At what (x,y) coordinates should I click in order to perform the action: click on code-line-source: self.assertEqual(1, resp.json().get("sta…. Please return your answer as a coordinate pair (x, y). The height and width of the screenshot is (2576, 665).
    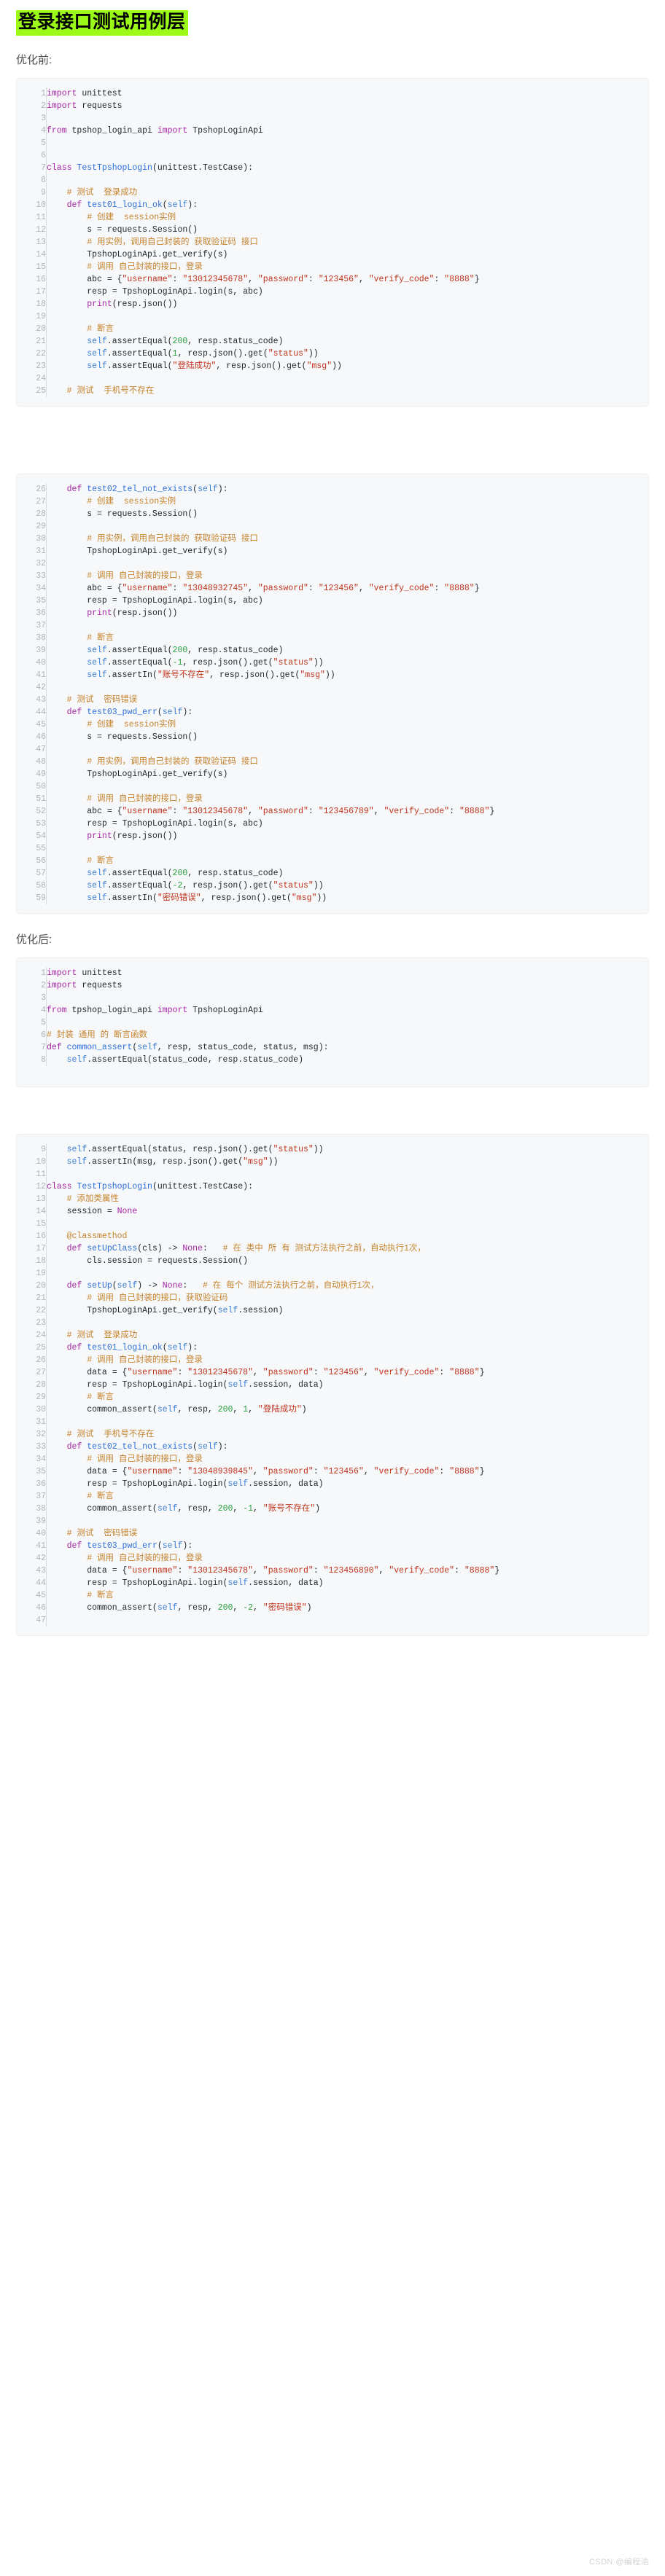
    Looking at the image, I should click on (348, 354).